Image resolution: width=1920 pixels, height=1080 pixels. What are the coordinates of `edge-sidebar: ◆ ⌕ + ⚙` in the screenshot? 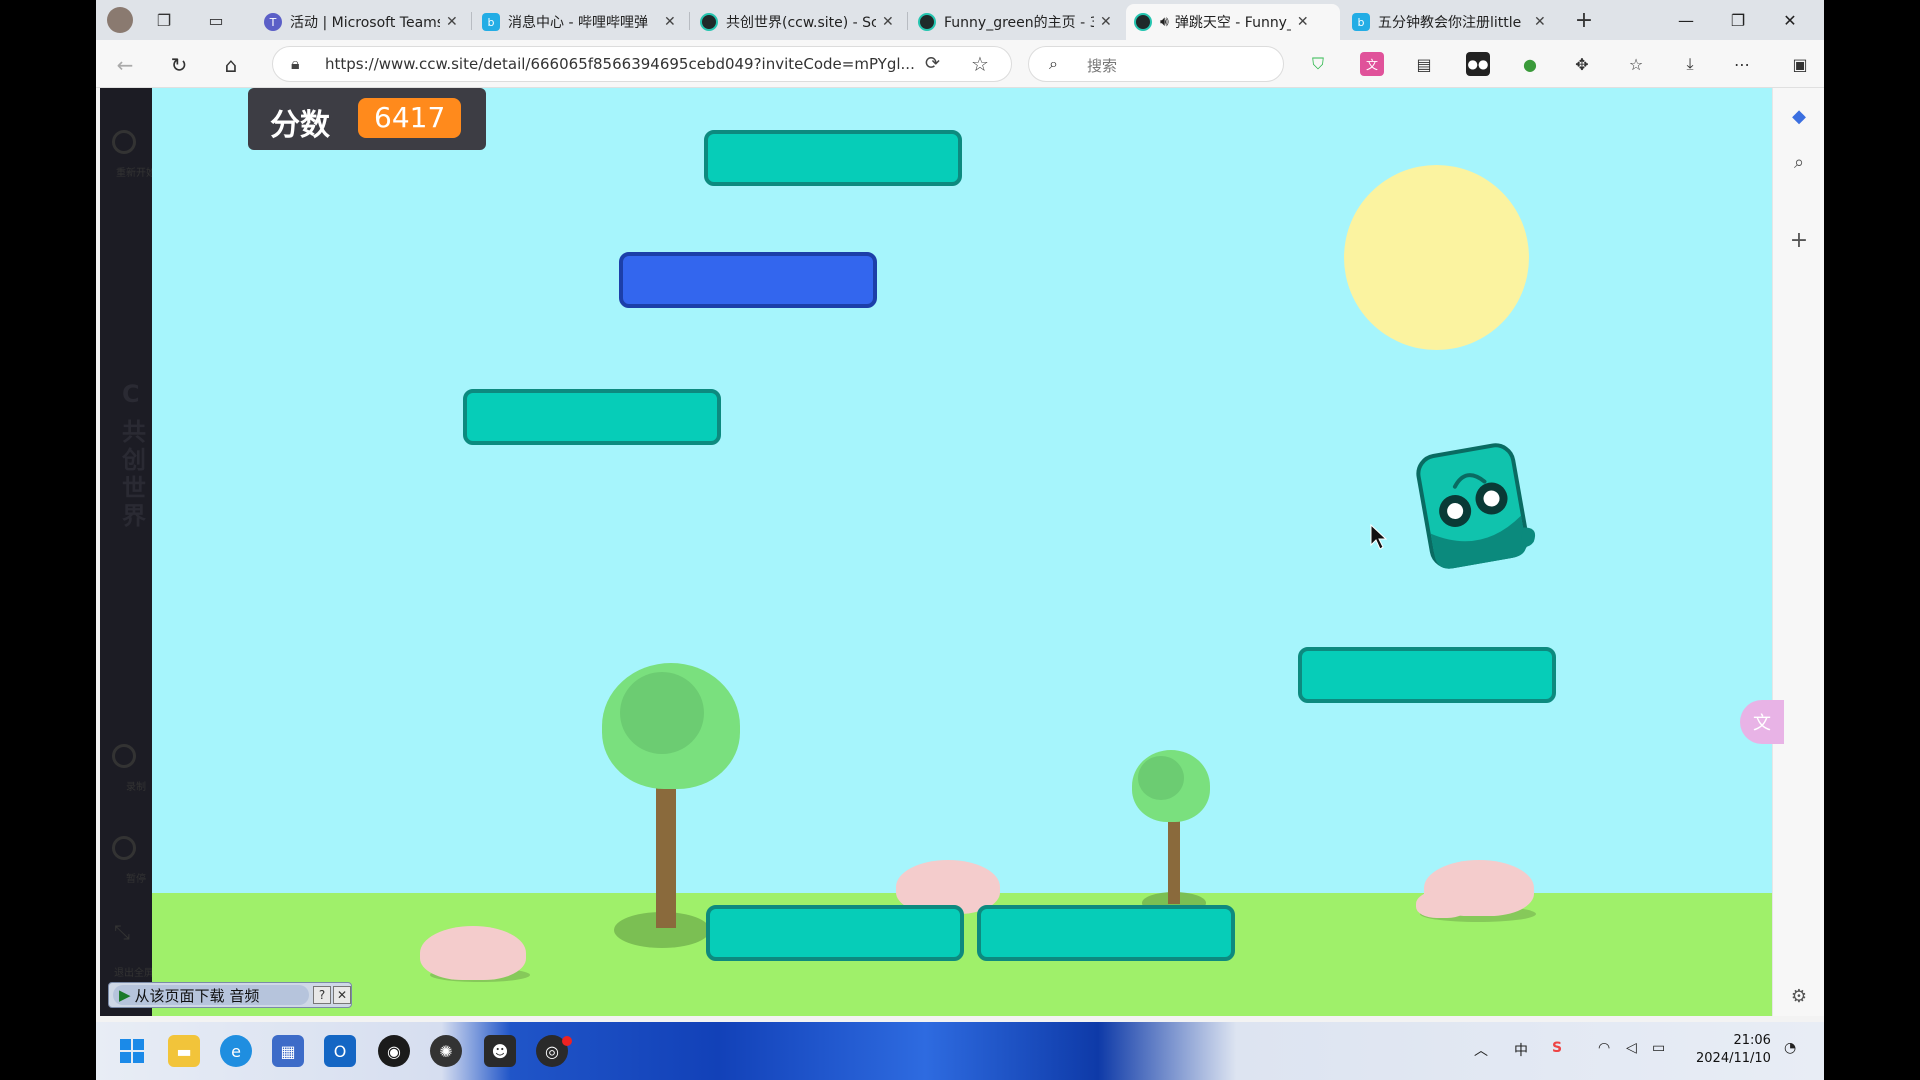 It's located at (1798, 552).